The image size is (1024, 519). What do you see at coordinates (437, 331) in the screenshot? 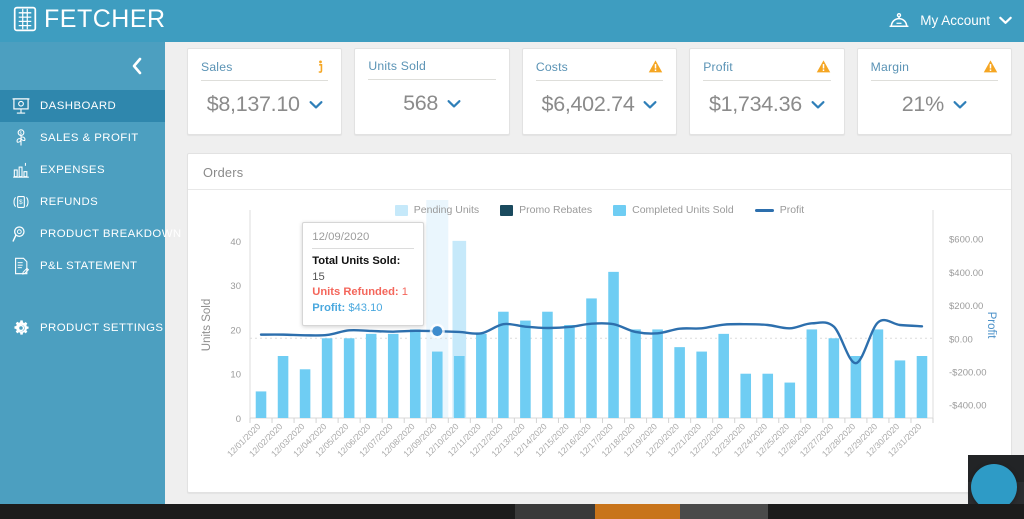
I see `profit-point-marker` at bounding box center [437, 331].